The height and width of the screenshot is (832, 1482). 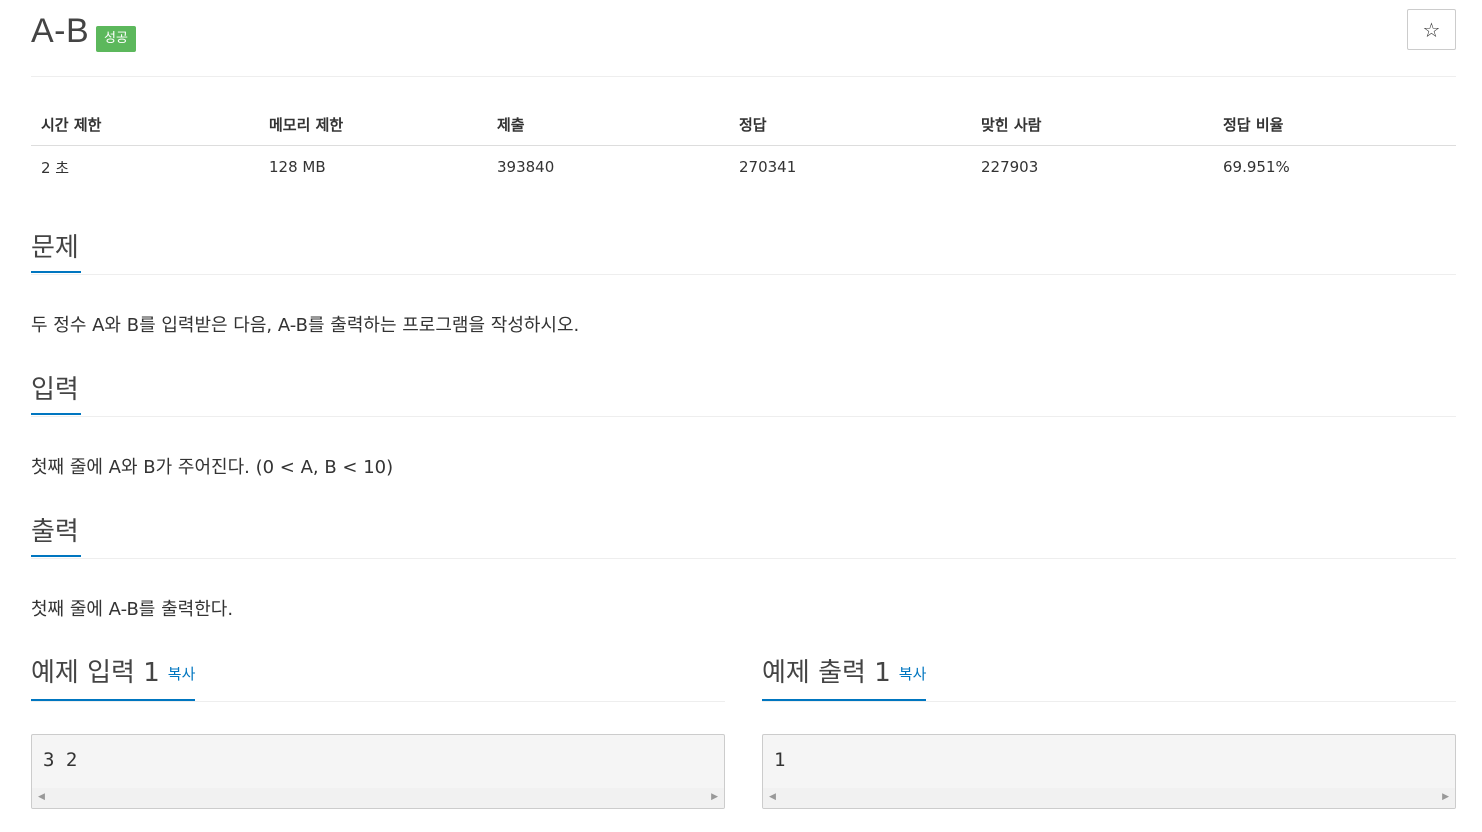 What do you see at coordinates (768, 167) in the screenshot?
I see `accepted-value: 270341` at bounding box center [768, 167].